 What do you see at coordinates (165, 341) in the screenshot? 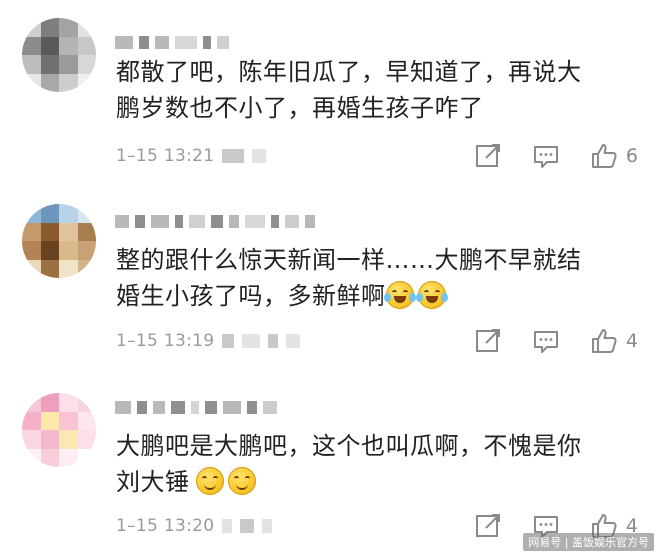
I see `comment-time: 1–15 13:19` at bounding box center [165, 341].